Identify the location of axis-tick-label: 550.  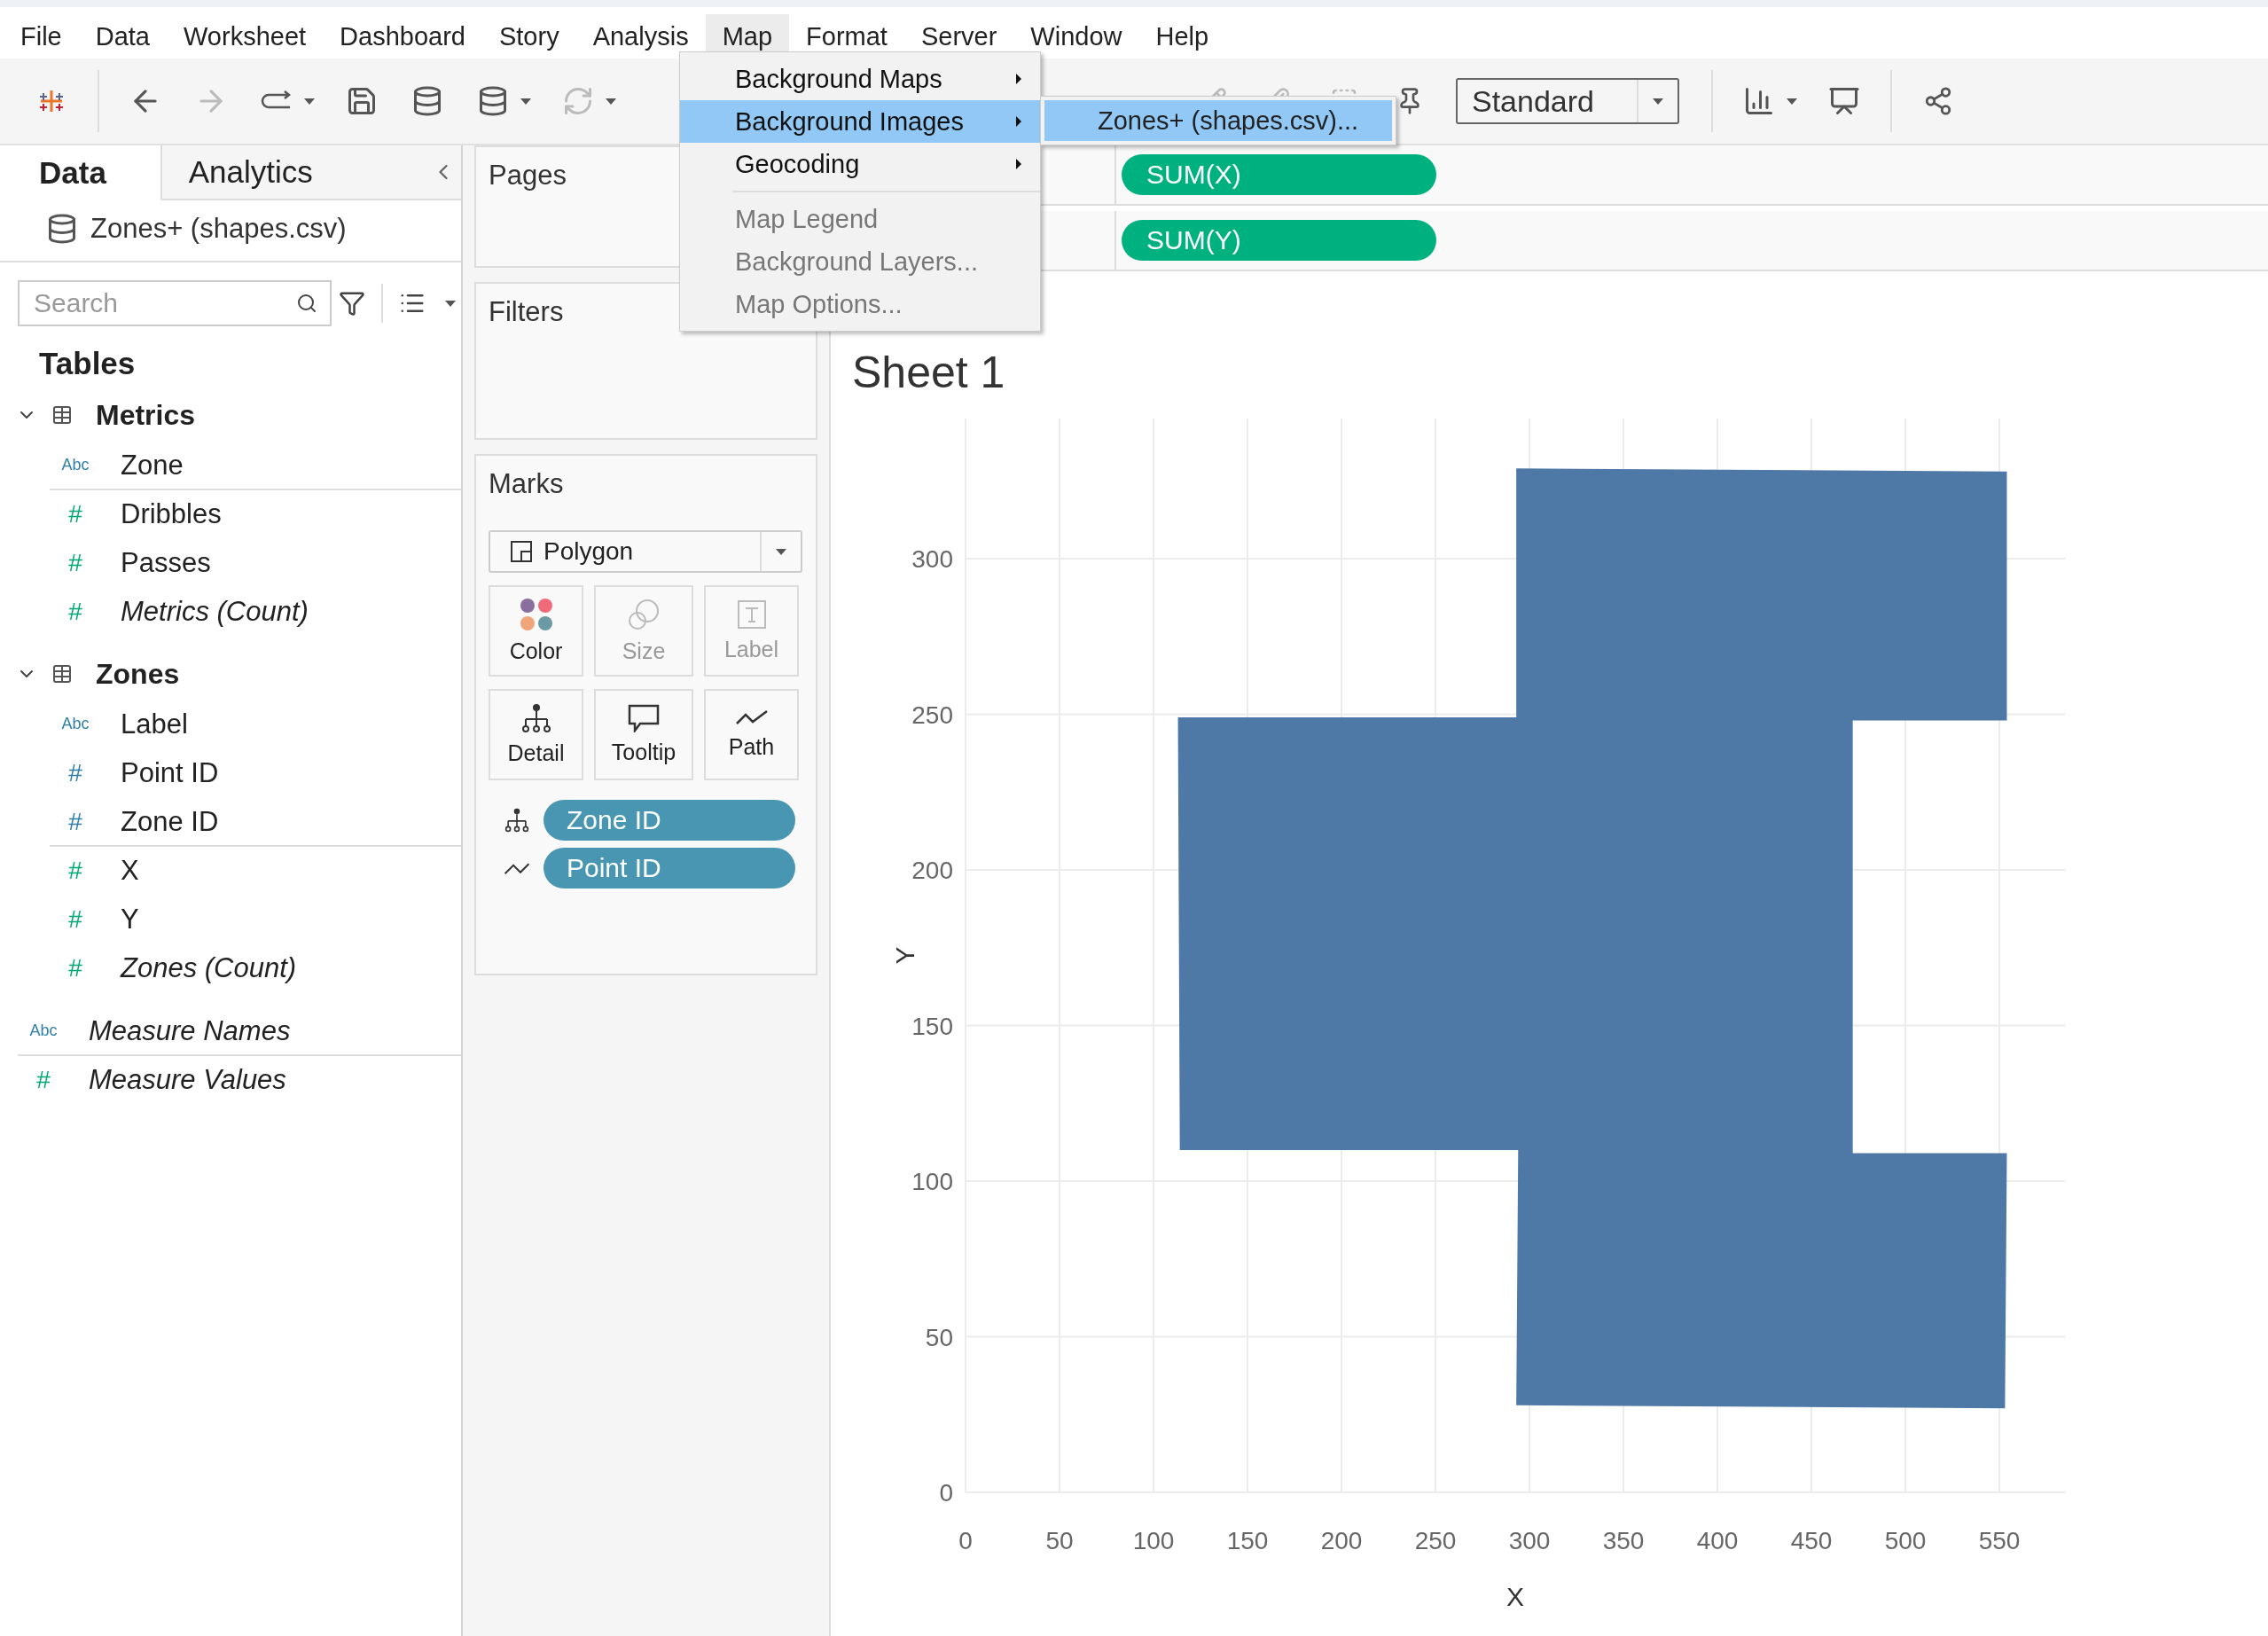
(1999, 1540).